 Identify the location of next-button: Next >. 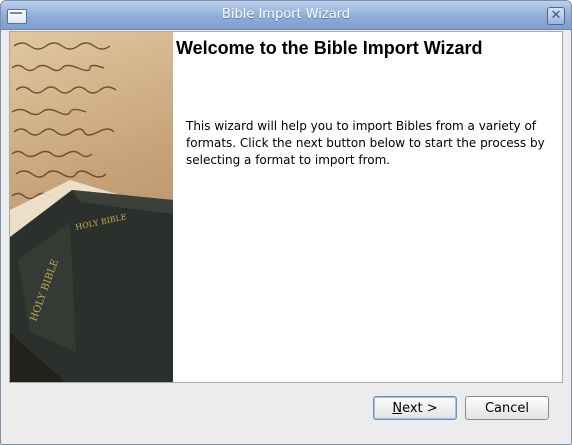
(415, 408).